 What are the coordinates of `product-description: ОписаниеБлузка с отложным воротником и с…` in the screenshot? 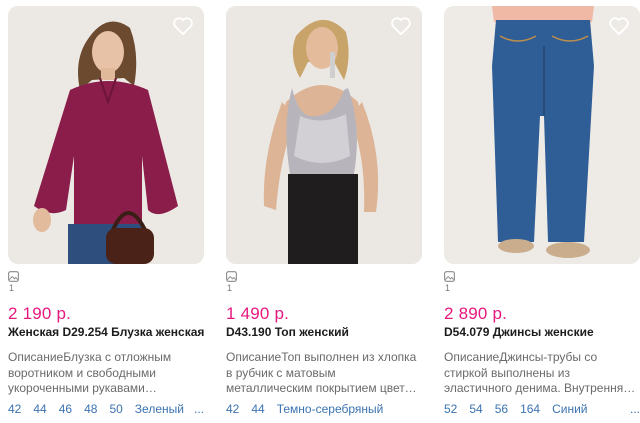 It's located at (90, 372).